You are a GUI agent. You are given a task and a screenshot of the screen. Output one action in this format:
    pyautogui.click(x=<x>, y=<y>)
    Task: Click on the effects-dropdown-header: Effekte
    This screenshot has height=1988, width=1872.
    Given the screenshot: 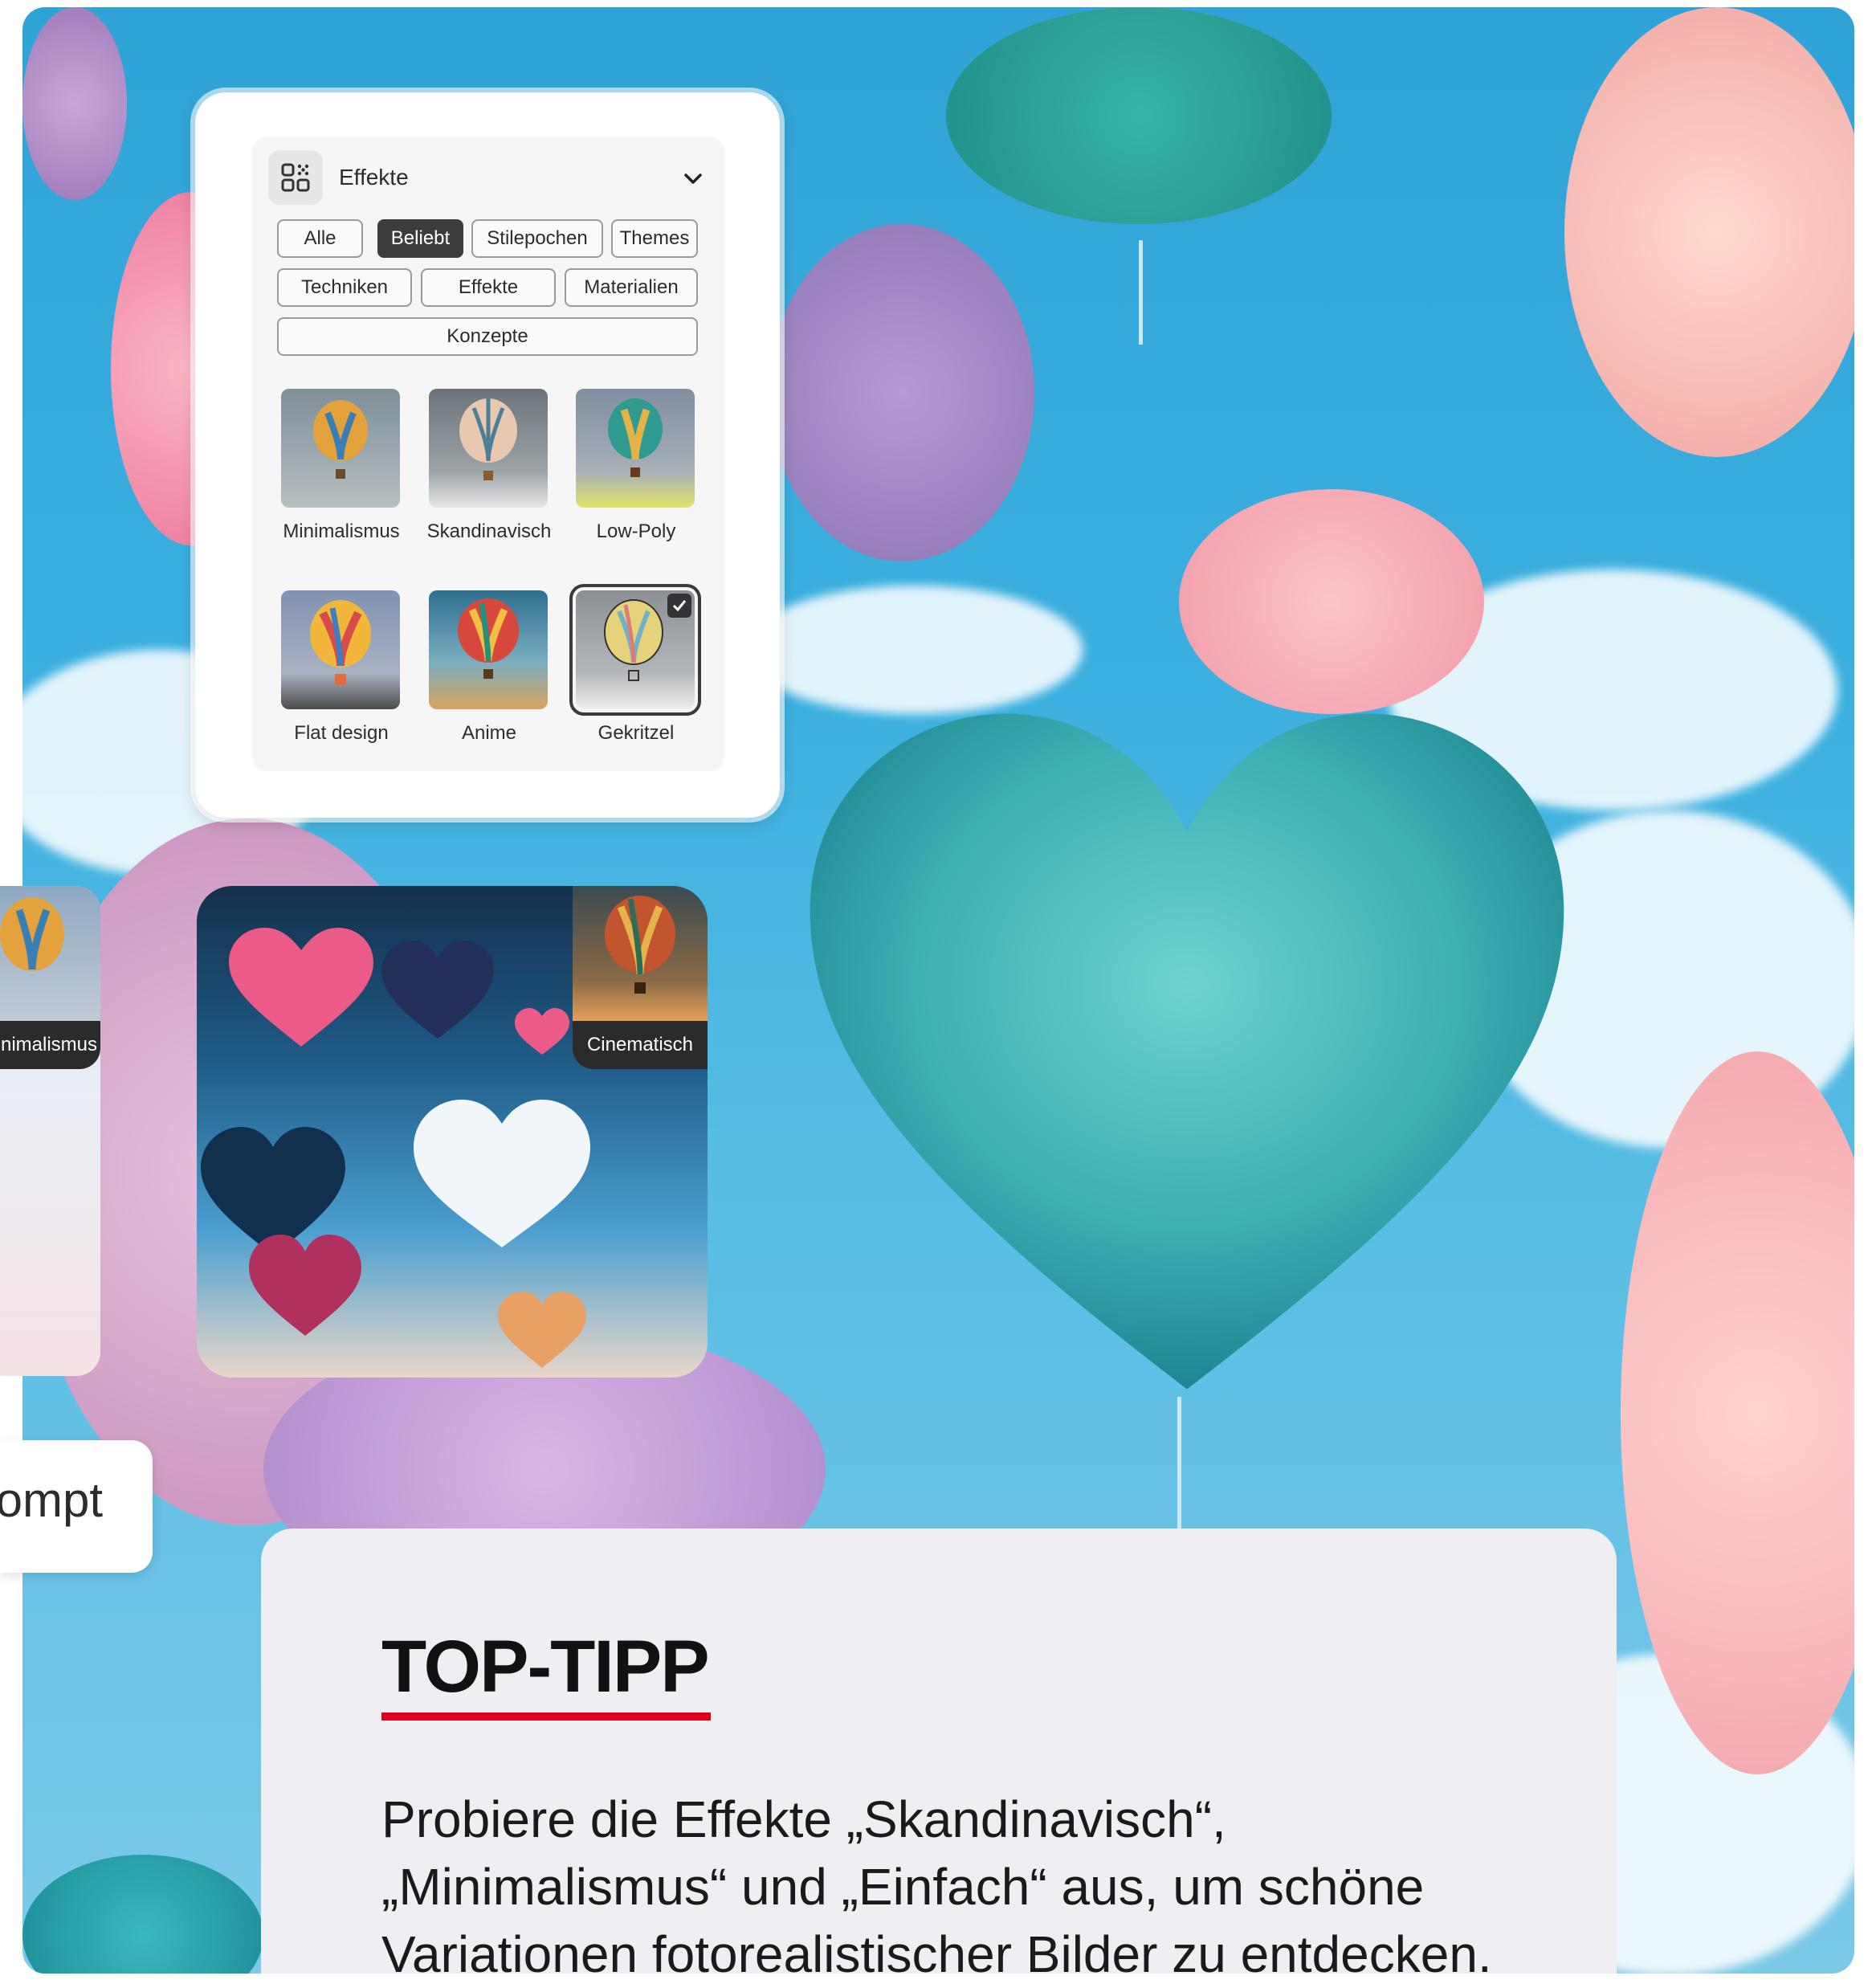 What is the action you would take?
    pyautogui.click(x=488, y=178)
    